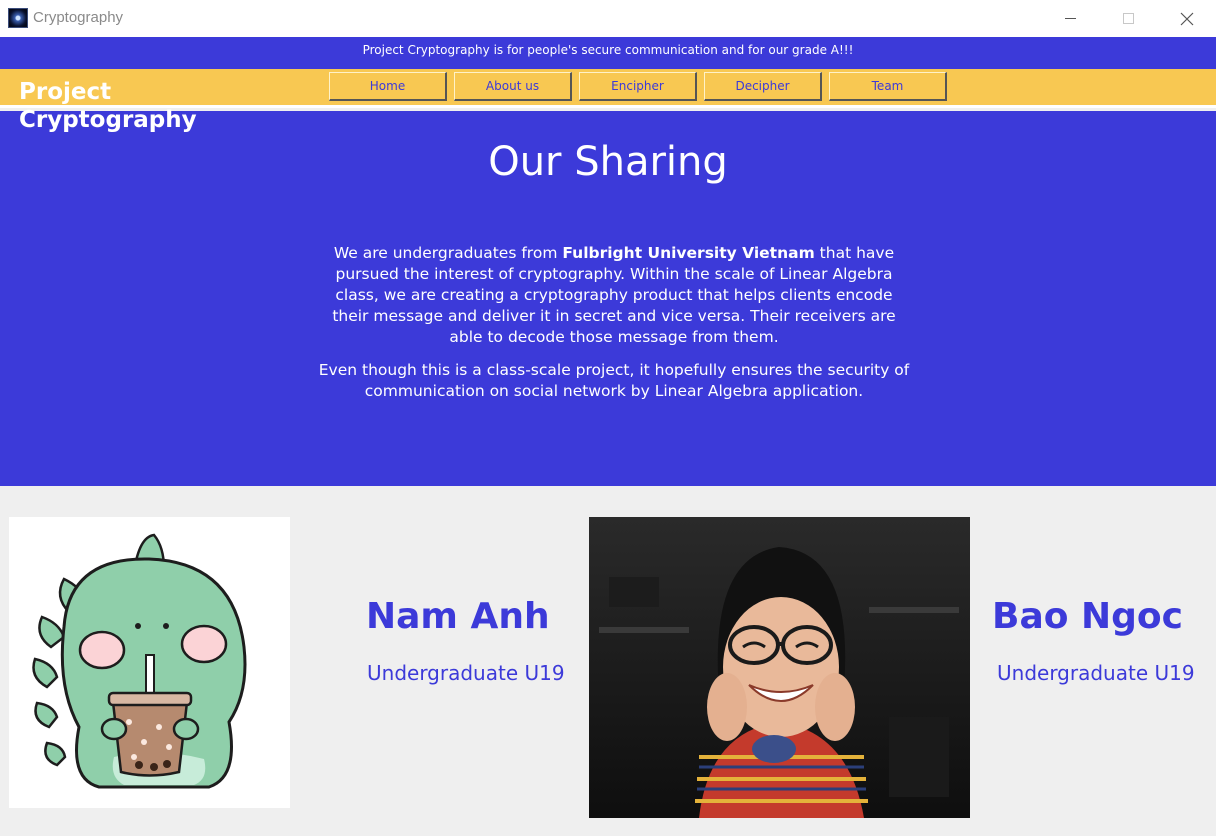 This screenshot has height=836, width=1216. Describe the element at coordinates (763, 86) in the screenshot. I see `nav-decipher-button: Decipher` at that location.